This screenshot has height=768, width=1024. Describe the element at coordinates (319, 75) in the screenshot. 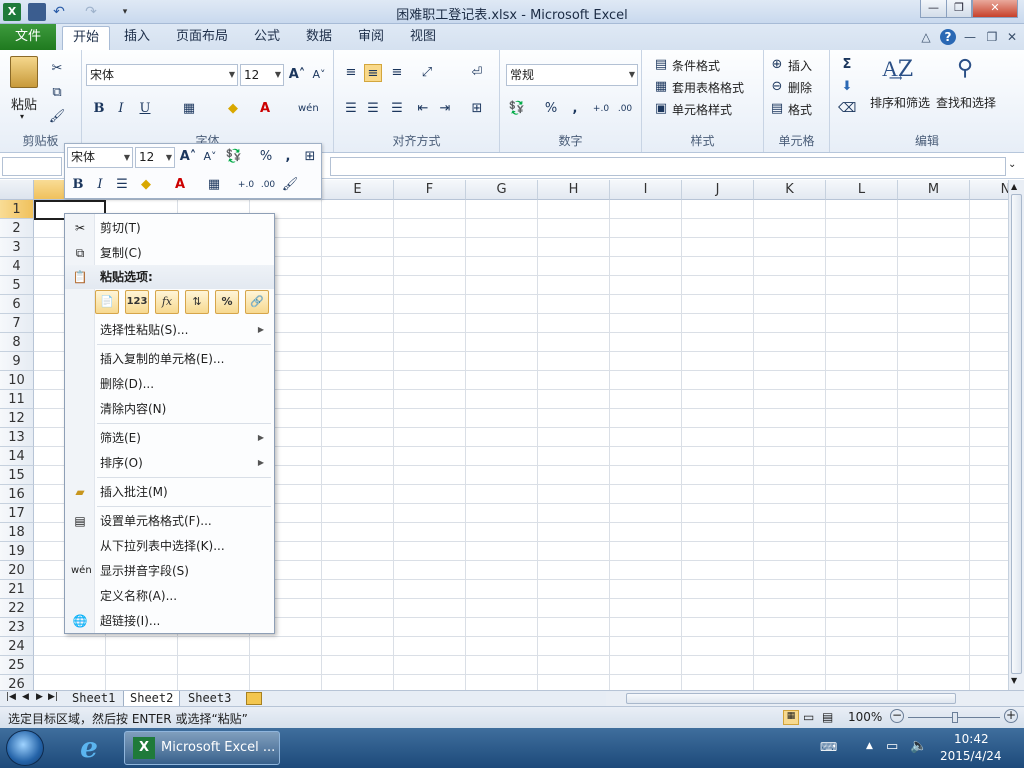

I see `shrink-font-icon: A˅` at that location.